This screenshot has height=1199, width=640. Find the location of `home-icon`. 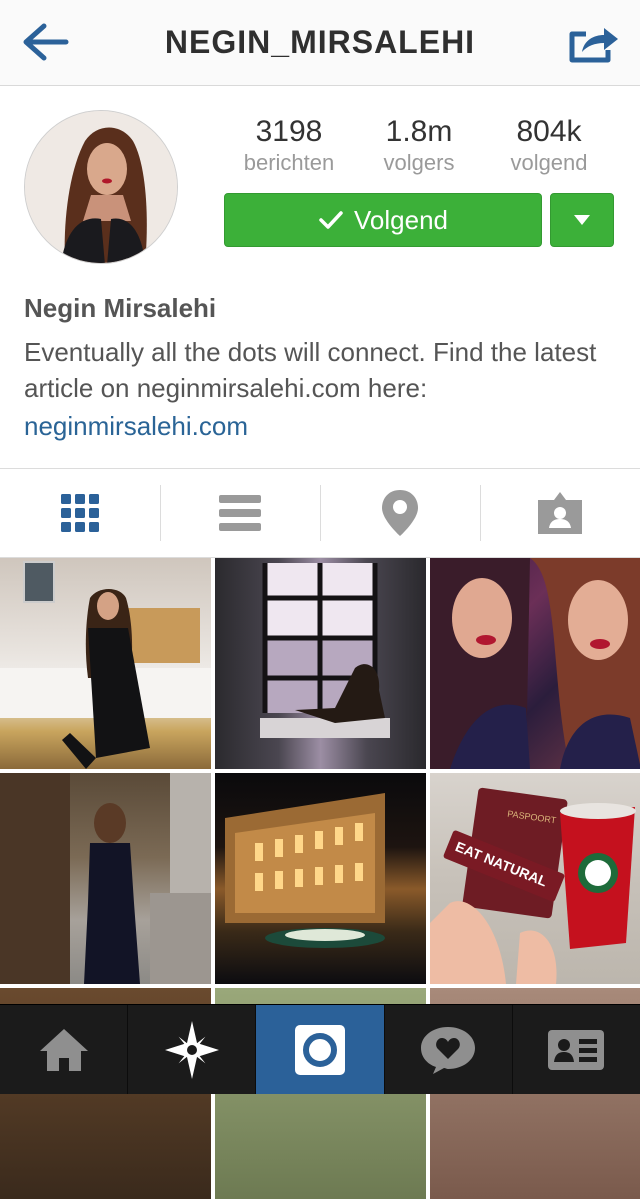

home-icon is located at coordinates (63, 1049).